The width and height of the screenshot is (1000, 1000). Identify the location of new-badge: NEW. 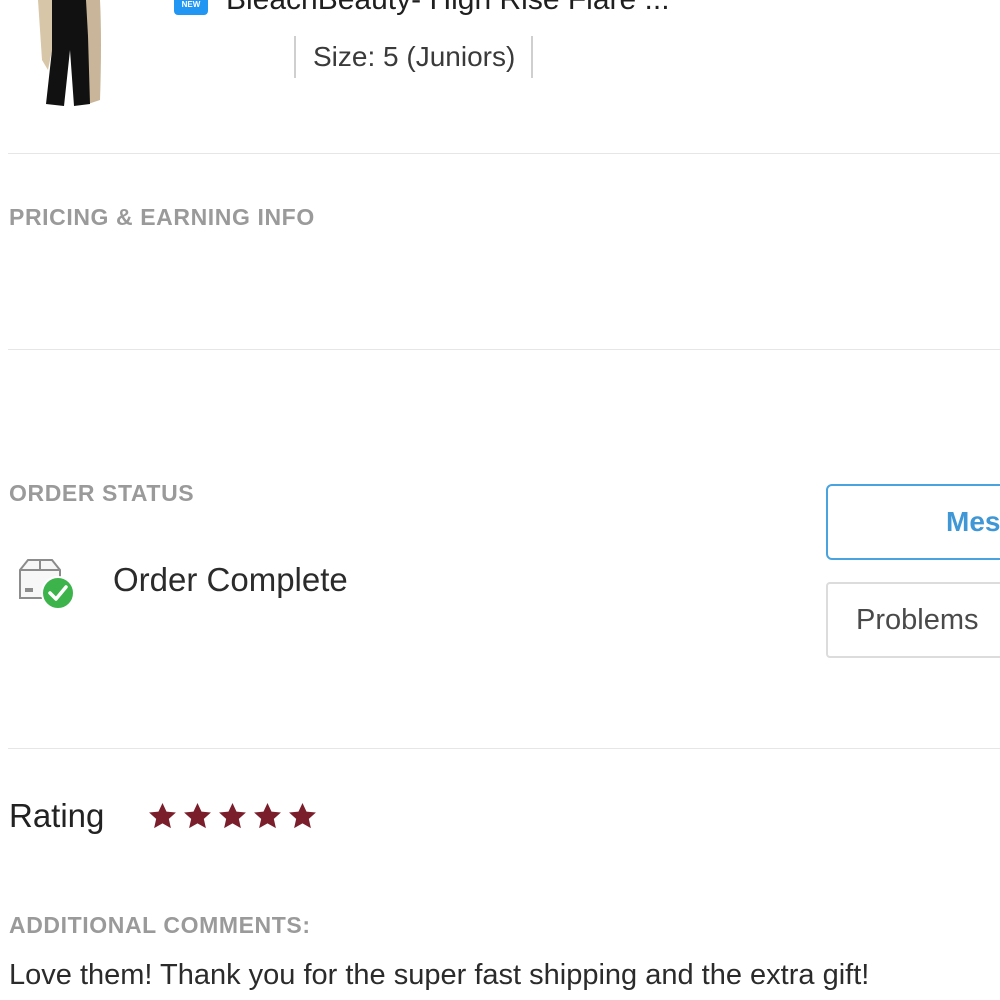
(191, 7).